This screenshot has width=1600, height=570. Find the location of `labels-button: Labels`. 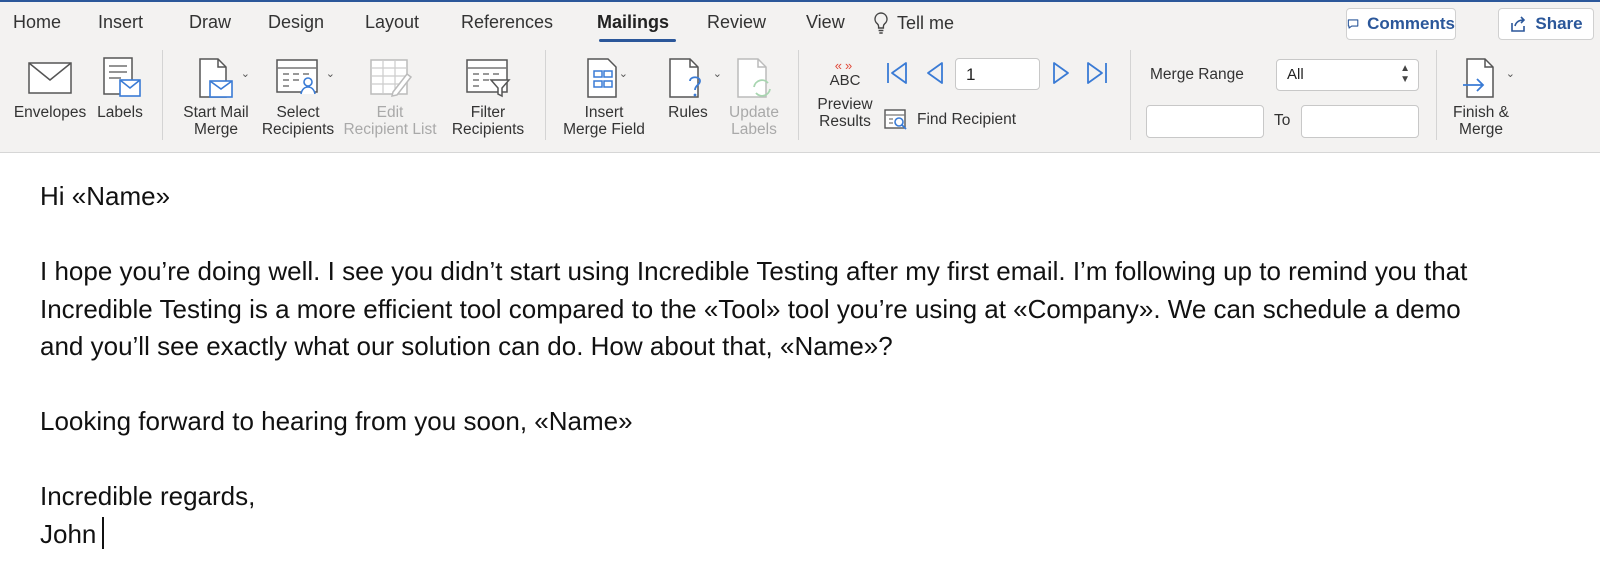

labels-button: Labels is located at coordinates (120, 86).